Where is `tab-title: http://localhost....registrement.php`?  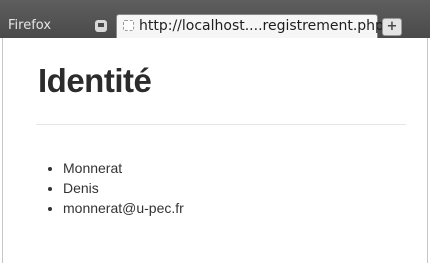 tab-title: http://localhost....registrement.php is located at coordinates (261, 26).